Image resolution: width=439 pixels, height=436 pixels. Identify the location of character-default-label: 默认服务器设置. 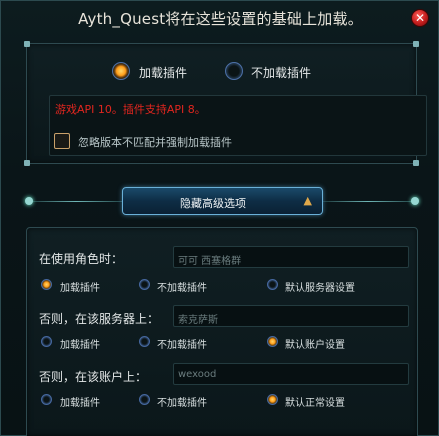
(320, 286).